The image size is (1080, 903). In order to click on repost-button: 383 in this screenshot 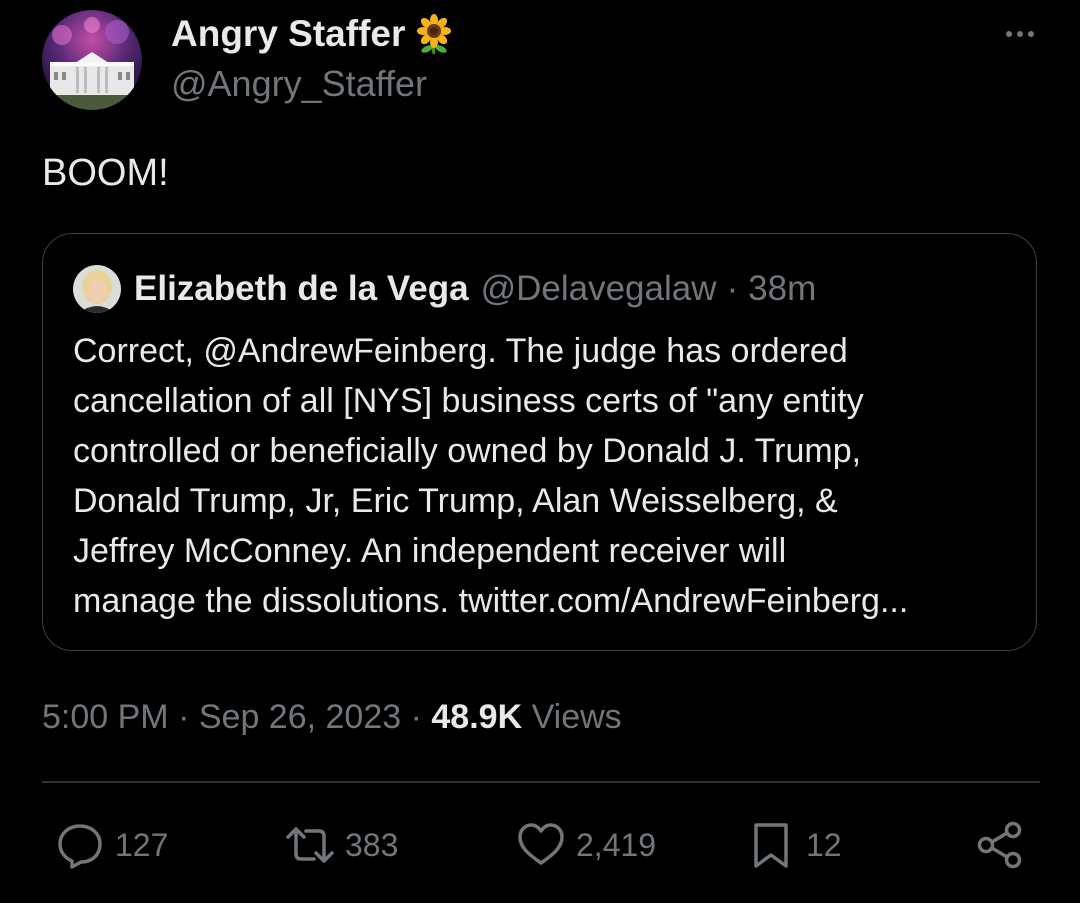, I will do `click(341, 845)`.